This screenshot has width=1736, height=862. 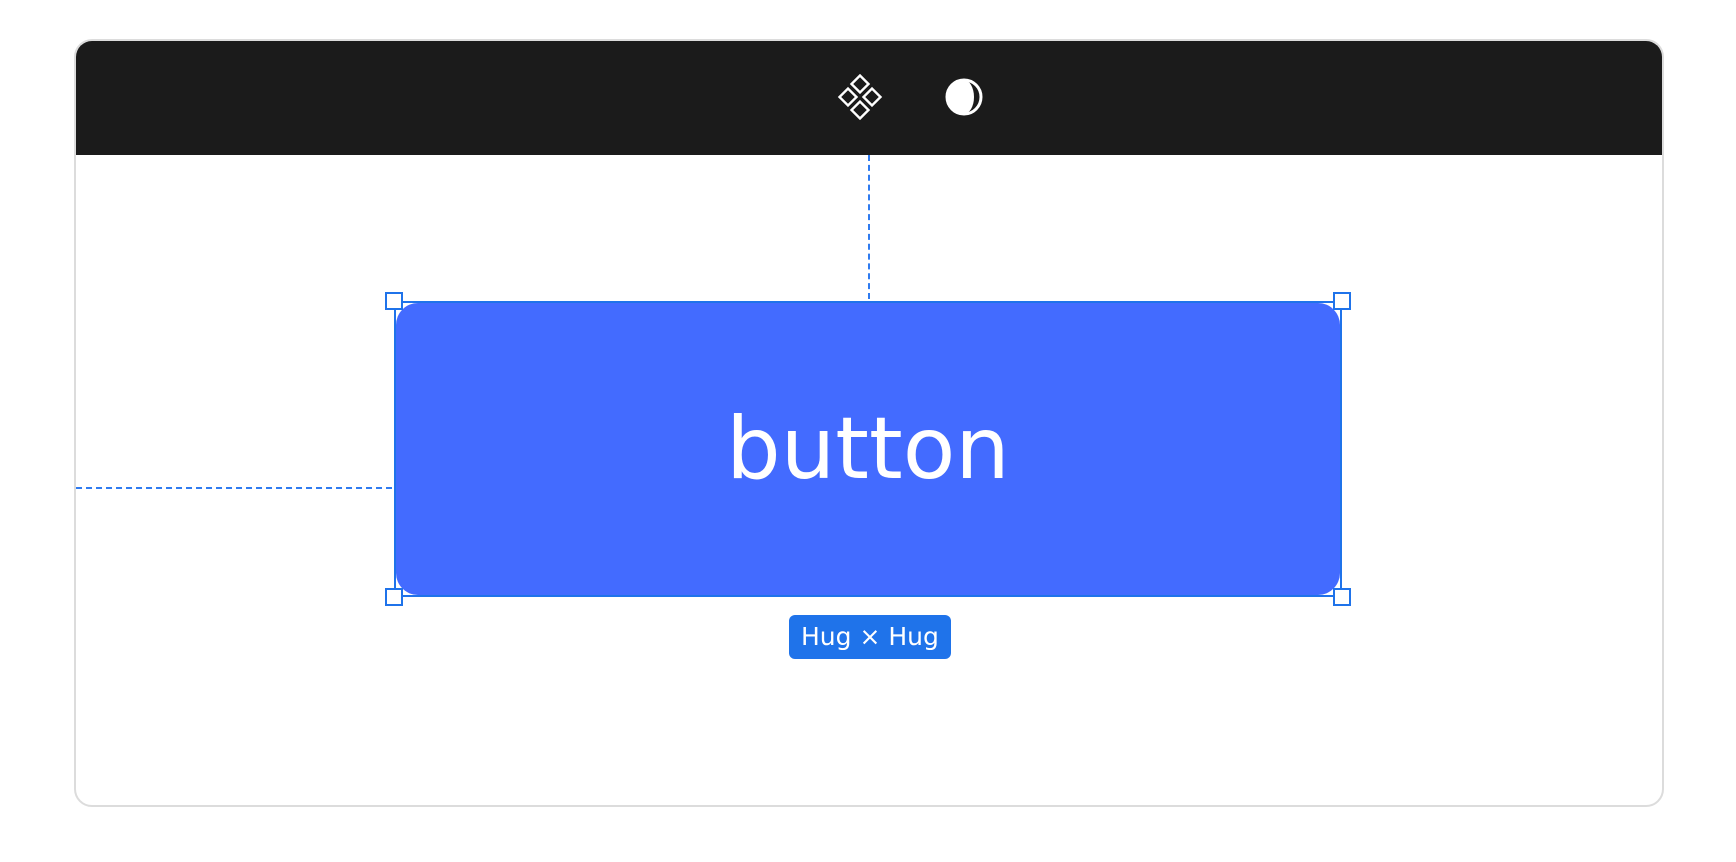 I want to click on spacing-guide-horizontal, so click(x=234, y=488).